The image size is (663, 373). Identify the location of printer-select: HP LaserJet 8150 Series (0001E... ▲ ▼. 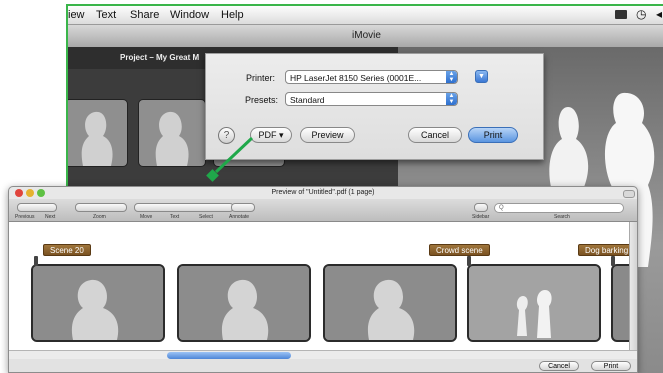
(371, 77).